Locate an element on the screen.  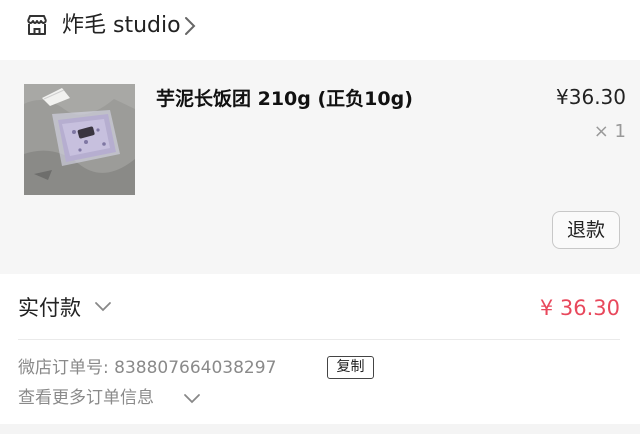
refund-button: 退款 is located at coordinates (586, 230).